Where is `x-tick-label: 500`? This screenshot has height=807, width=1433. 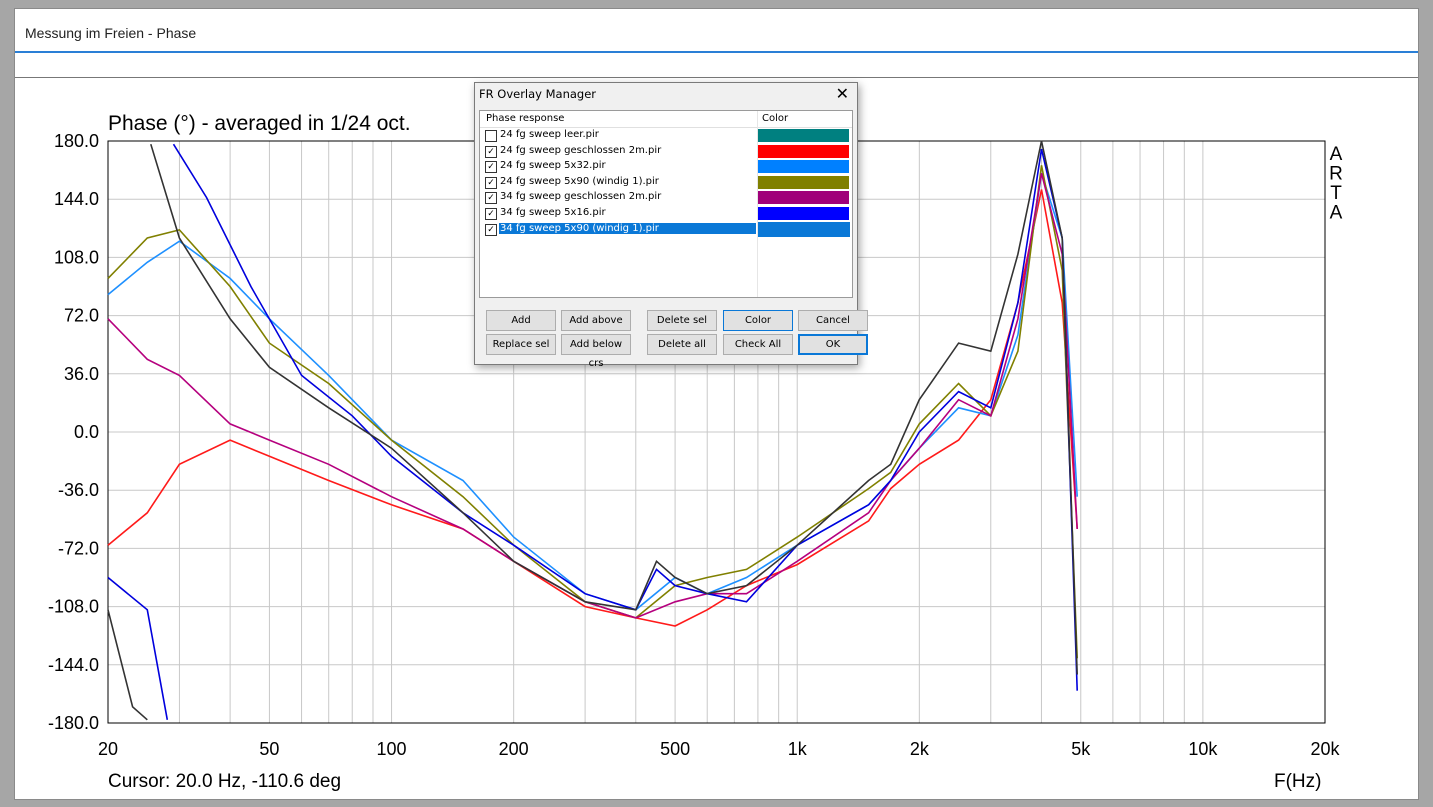
x-tick-label: 500 is located at coordinates (675, 749).